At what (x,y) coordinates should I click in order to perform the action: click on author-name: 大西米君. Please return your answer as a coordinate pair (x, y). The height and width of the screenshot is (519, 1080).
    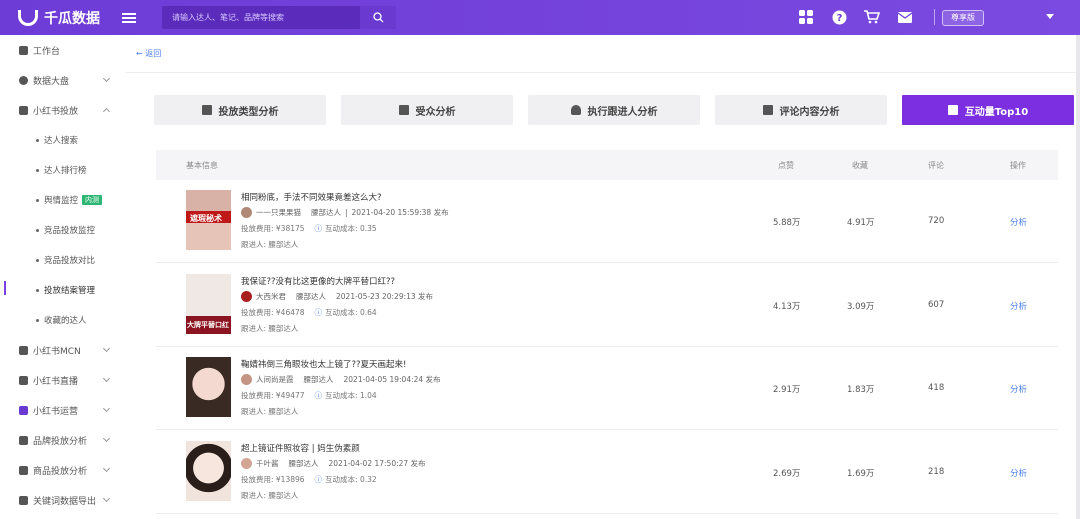
    Looking at the image, I should click on (271, 296).